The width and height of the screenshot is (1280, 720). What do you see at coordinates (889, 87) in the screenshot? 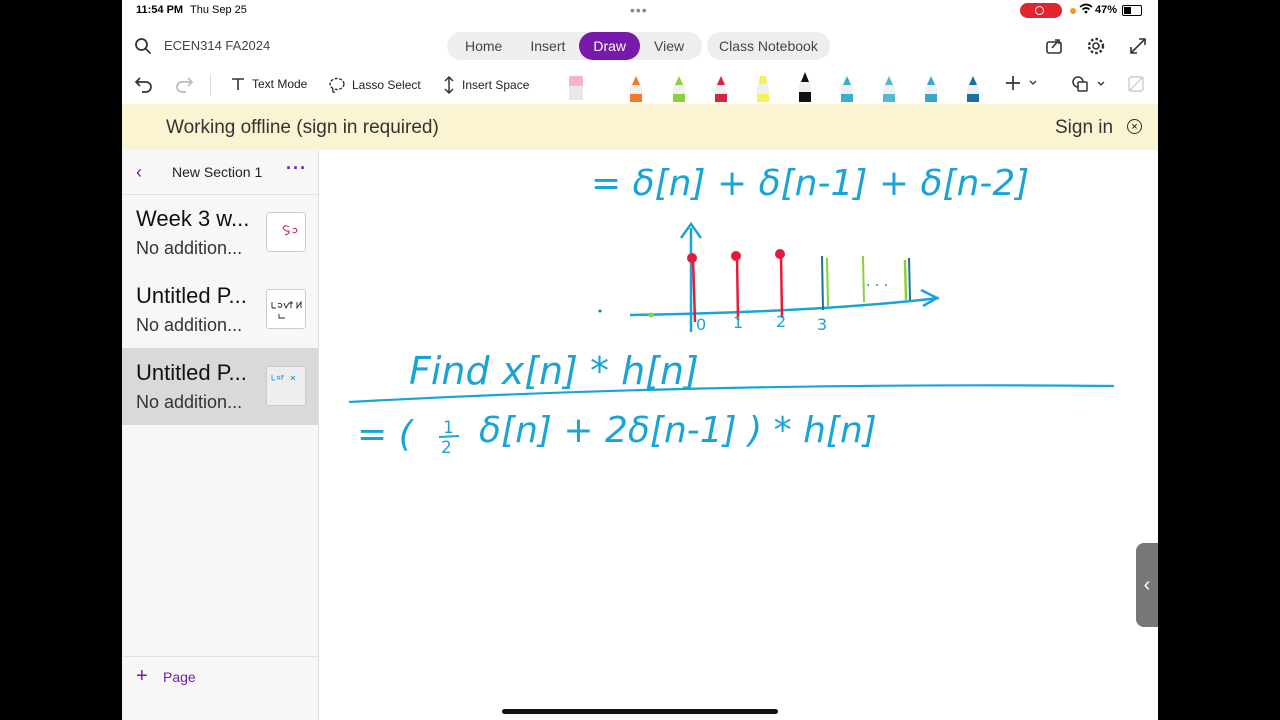
I see `pen-lightblue-icon` at bounding box center [889, 87].